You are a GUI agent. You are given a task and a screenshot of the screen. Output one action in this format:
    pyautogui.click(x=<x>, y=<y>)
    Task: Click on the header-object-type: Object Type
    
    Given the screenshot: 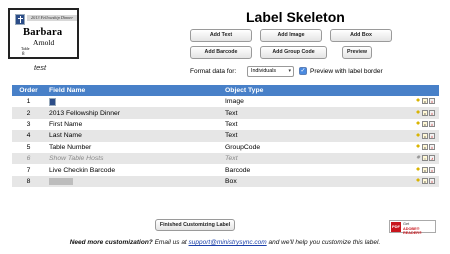 What is the action you would take?
    pyautogui.click(x=244, y=90)
    